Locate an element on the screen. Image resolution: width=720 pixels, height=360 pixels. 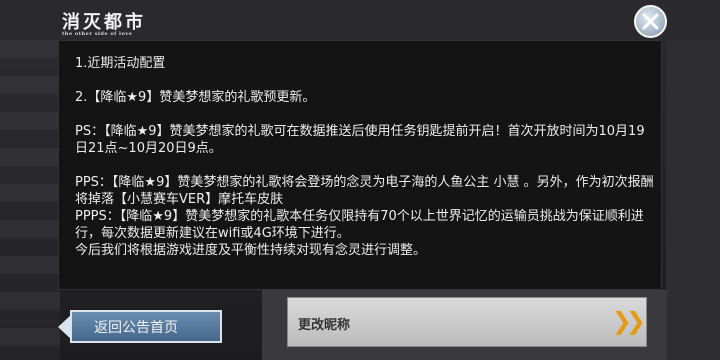
double-chevron-right-icon: ❯❯ is located at coordinates (628, 321).